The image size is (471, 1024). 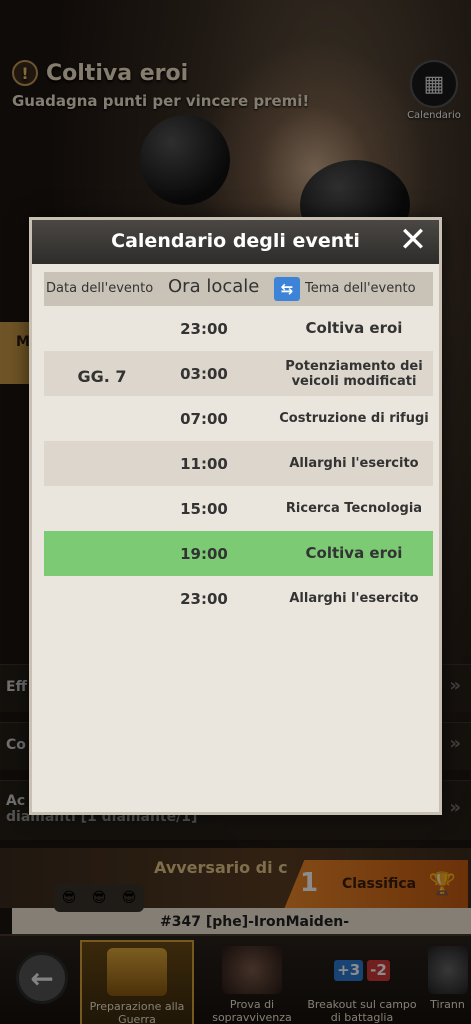 I want to click on table-row: 11:00 Allarghi l'esercito, so click(x=238, y=463).